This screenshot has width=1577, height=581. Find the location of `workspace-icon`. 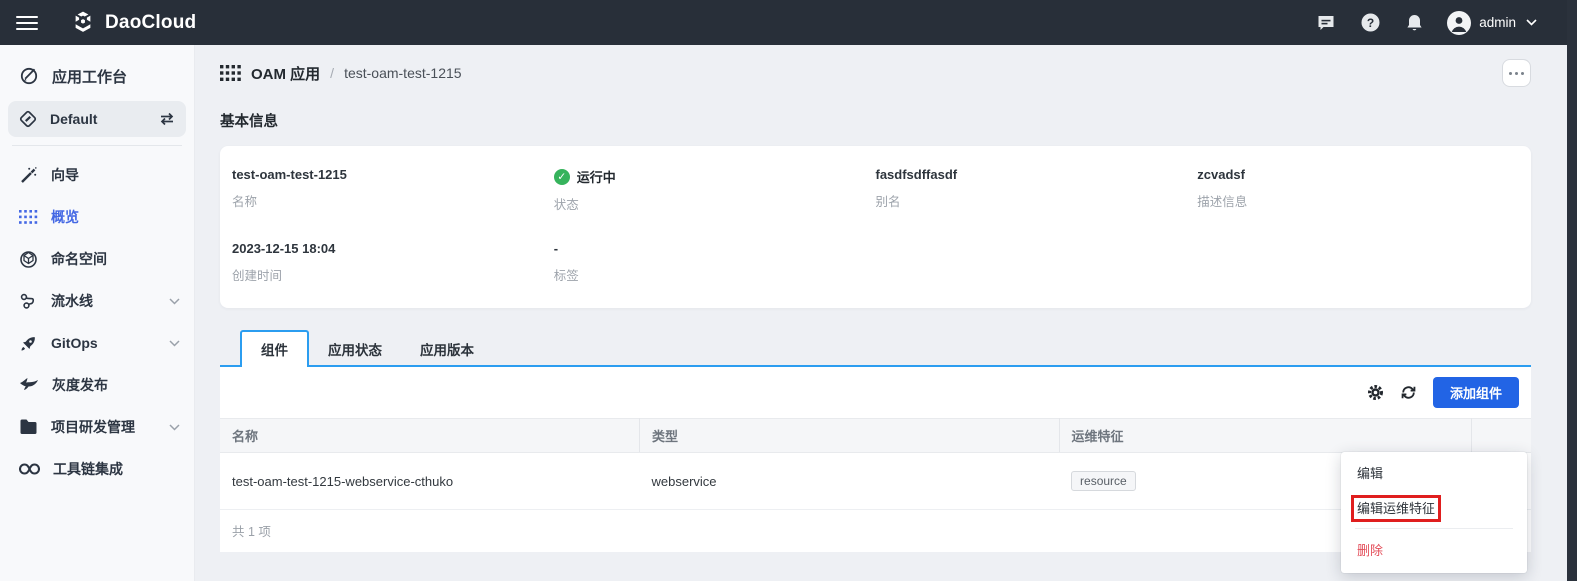

workspace-icon is located at coordinates (28, 119).